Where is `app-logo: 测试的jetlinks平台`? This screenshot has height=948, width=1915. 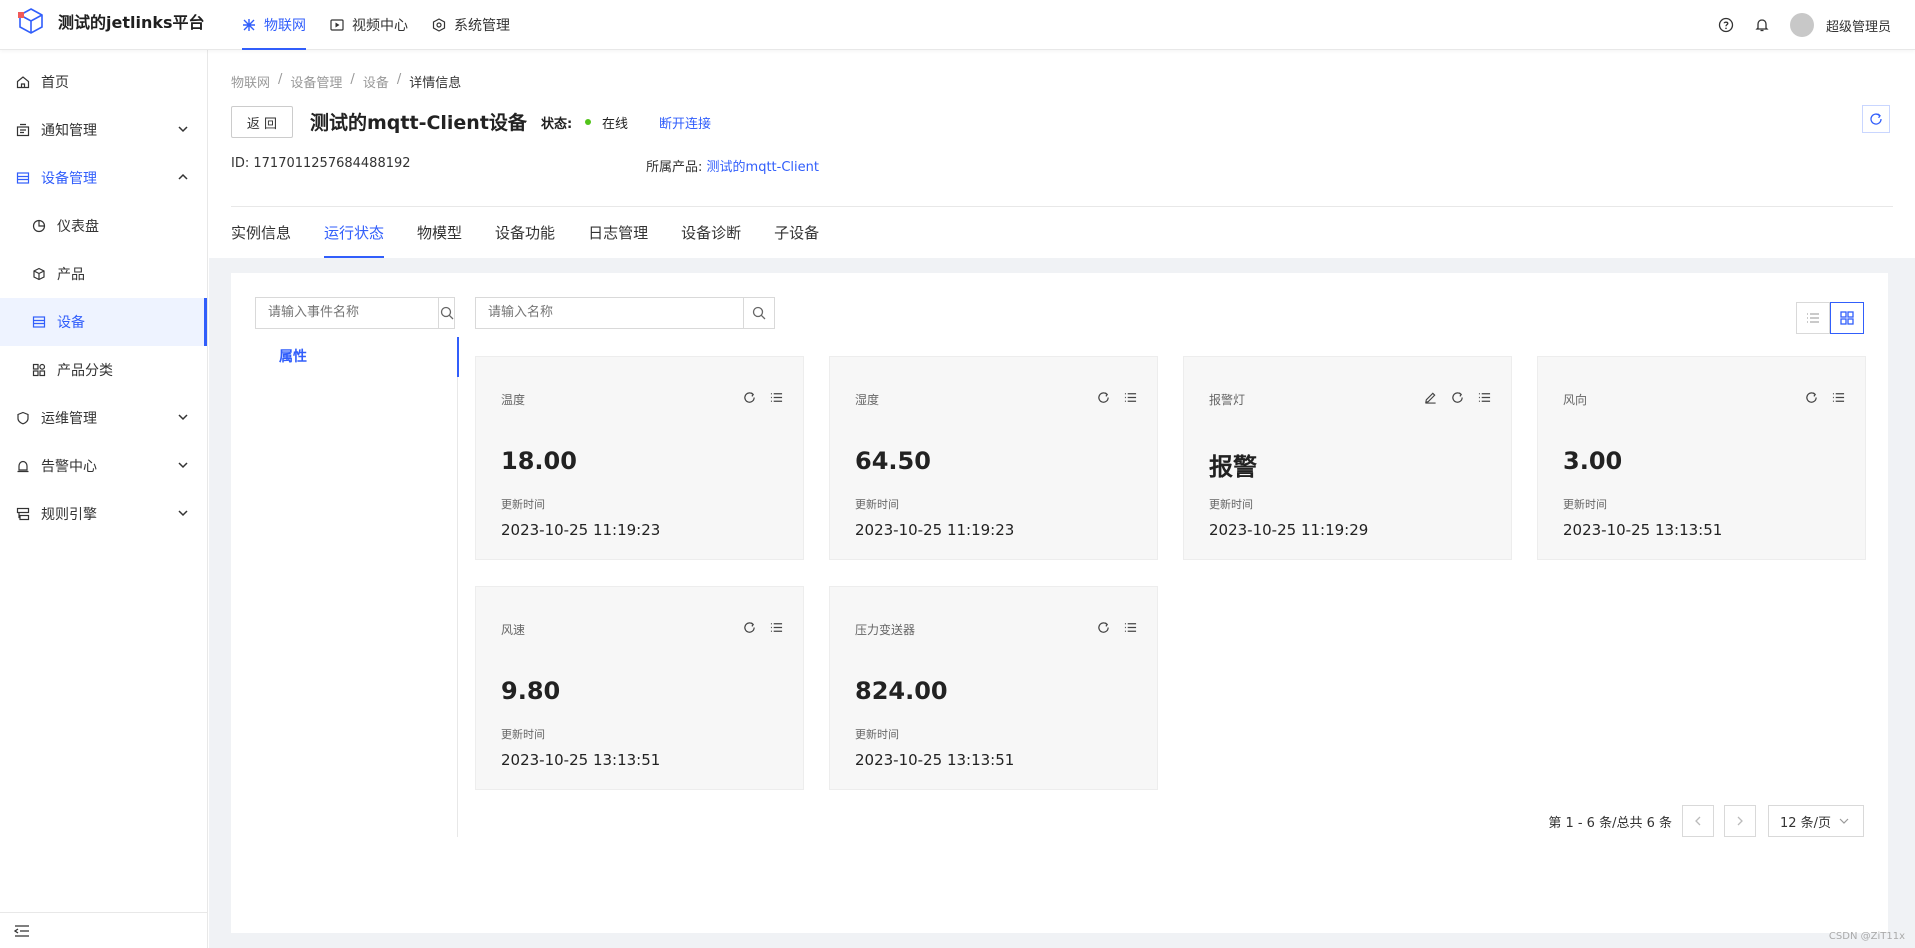 app-logo: 测试的jetlinks平台 is located at coordinates (110, 21).